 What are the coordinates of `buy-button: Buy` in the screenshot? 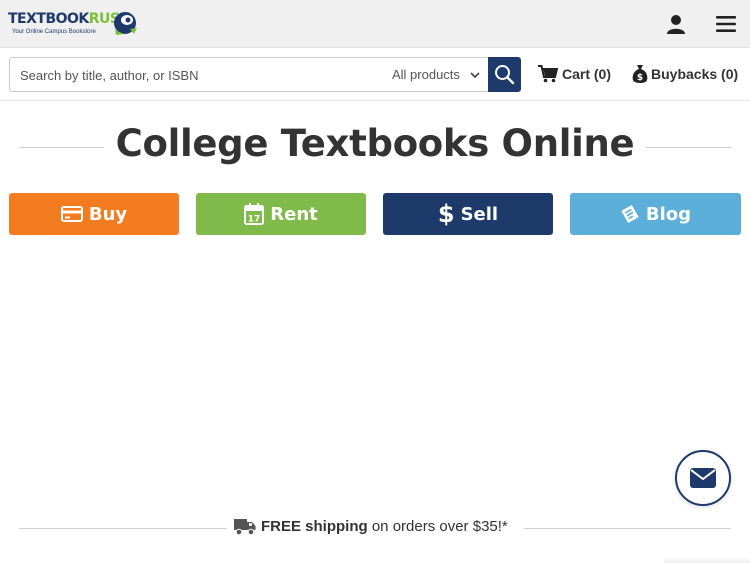 It's located at (94, 214).